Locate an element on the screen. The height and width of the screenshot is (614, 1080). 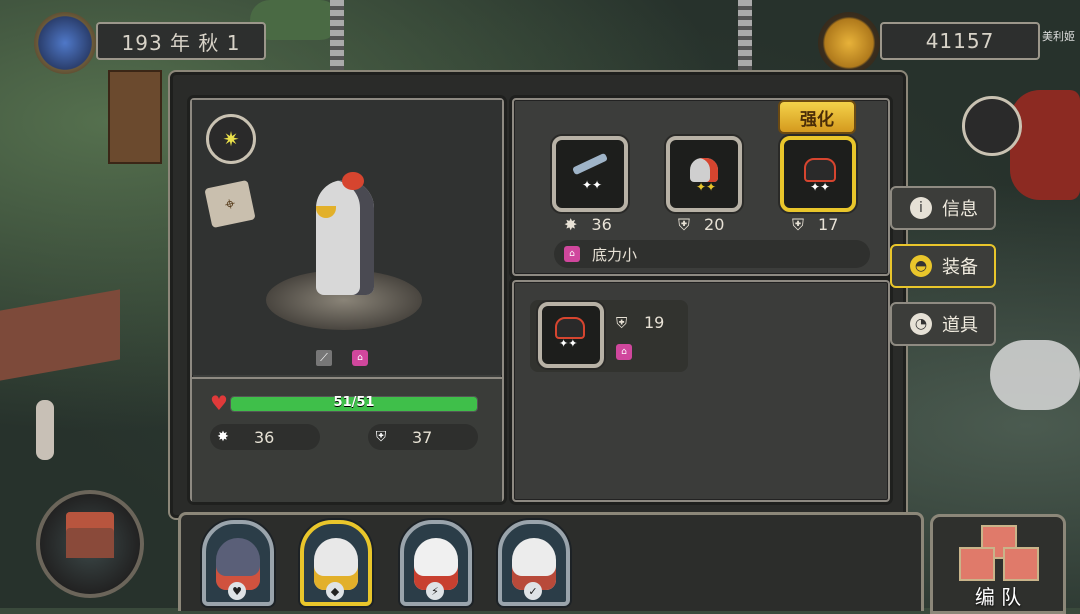
slot-1-stat: ✸ 36 is located at coordinates (588, 224).